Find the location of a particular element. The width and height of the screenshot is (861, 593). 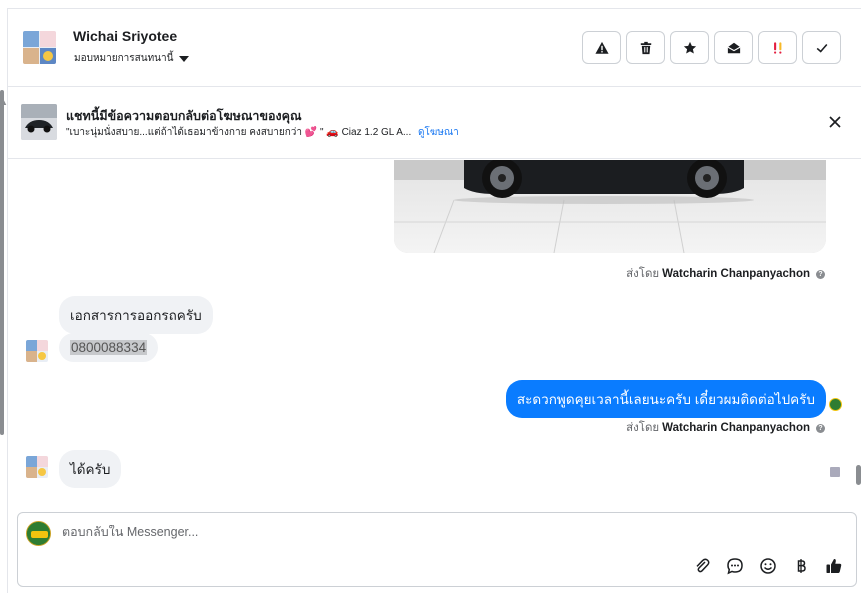

saved-replies-button is located at coordinates (734, 565).